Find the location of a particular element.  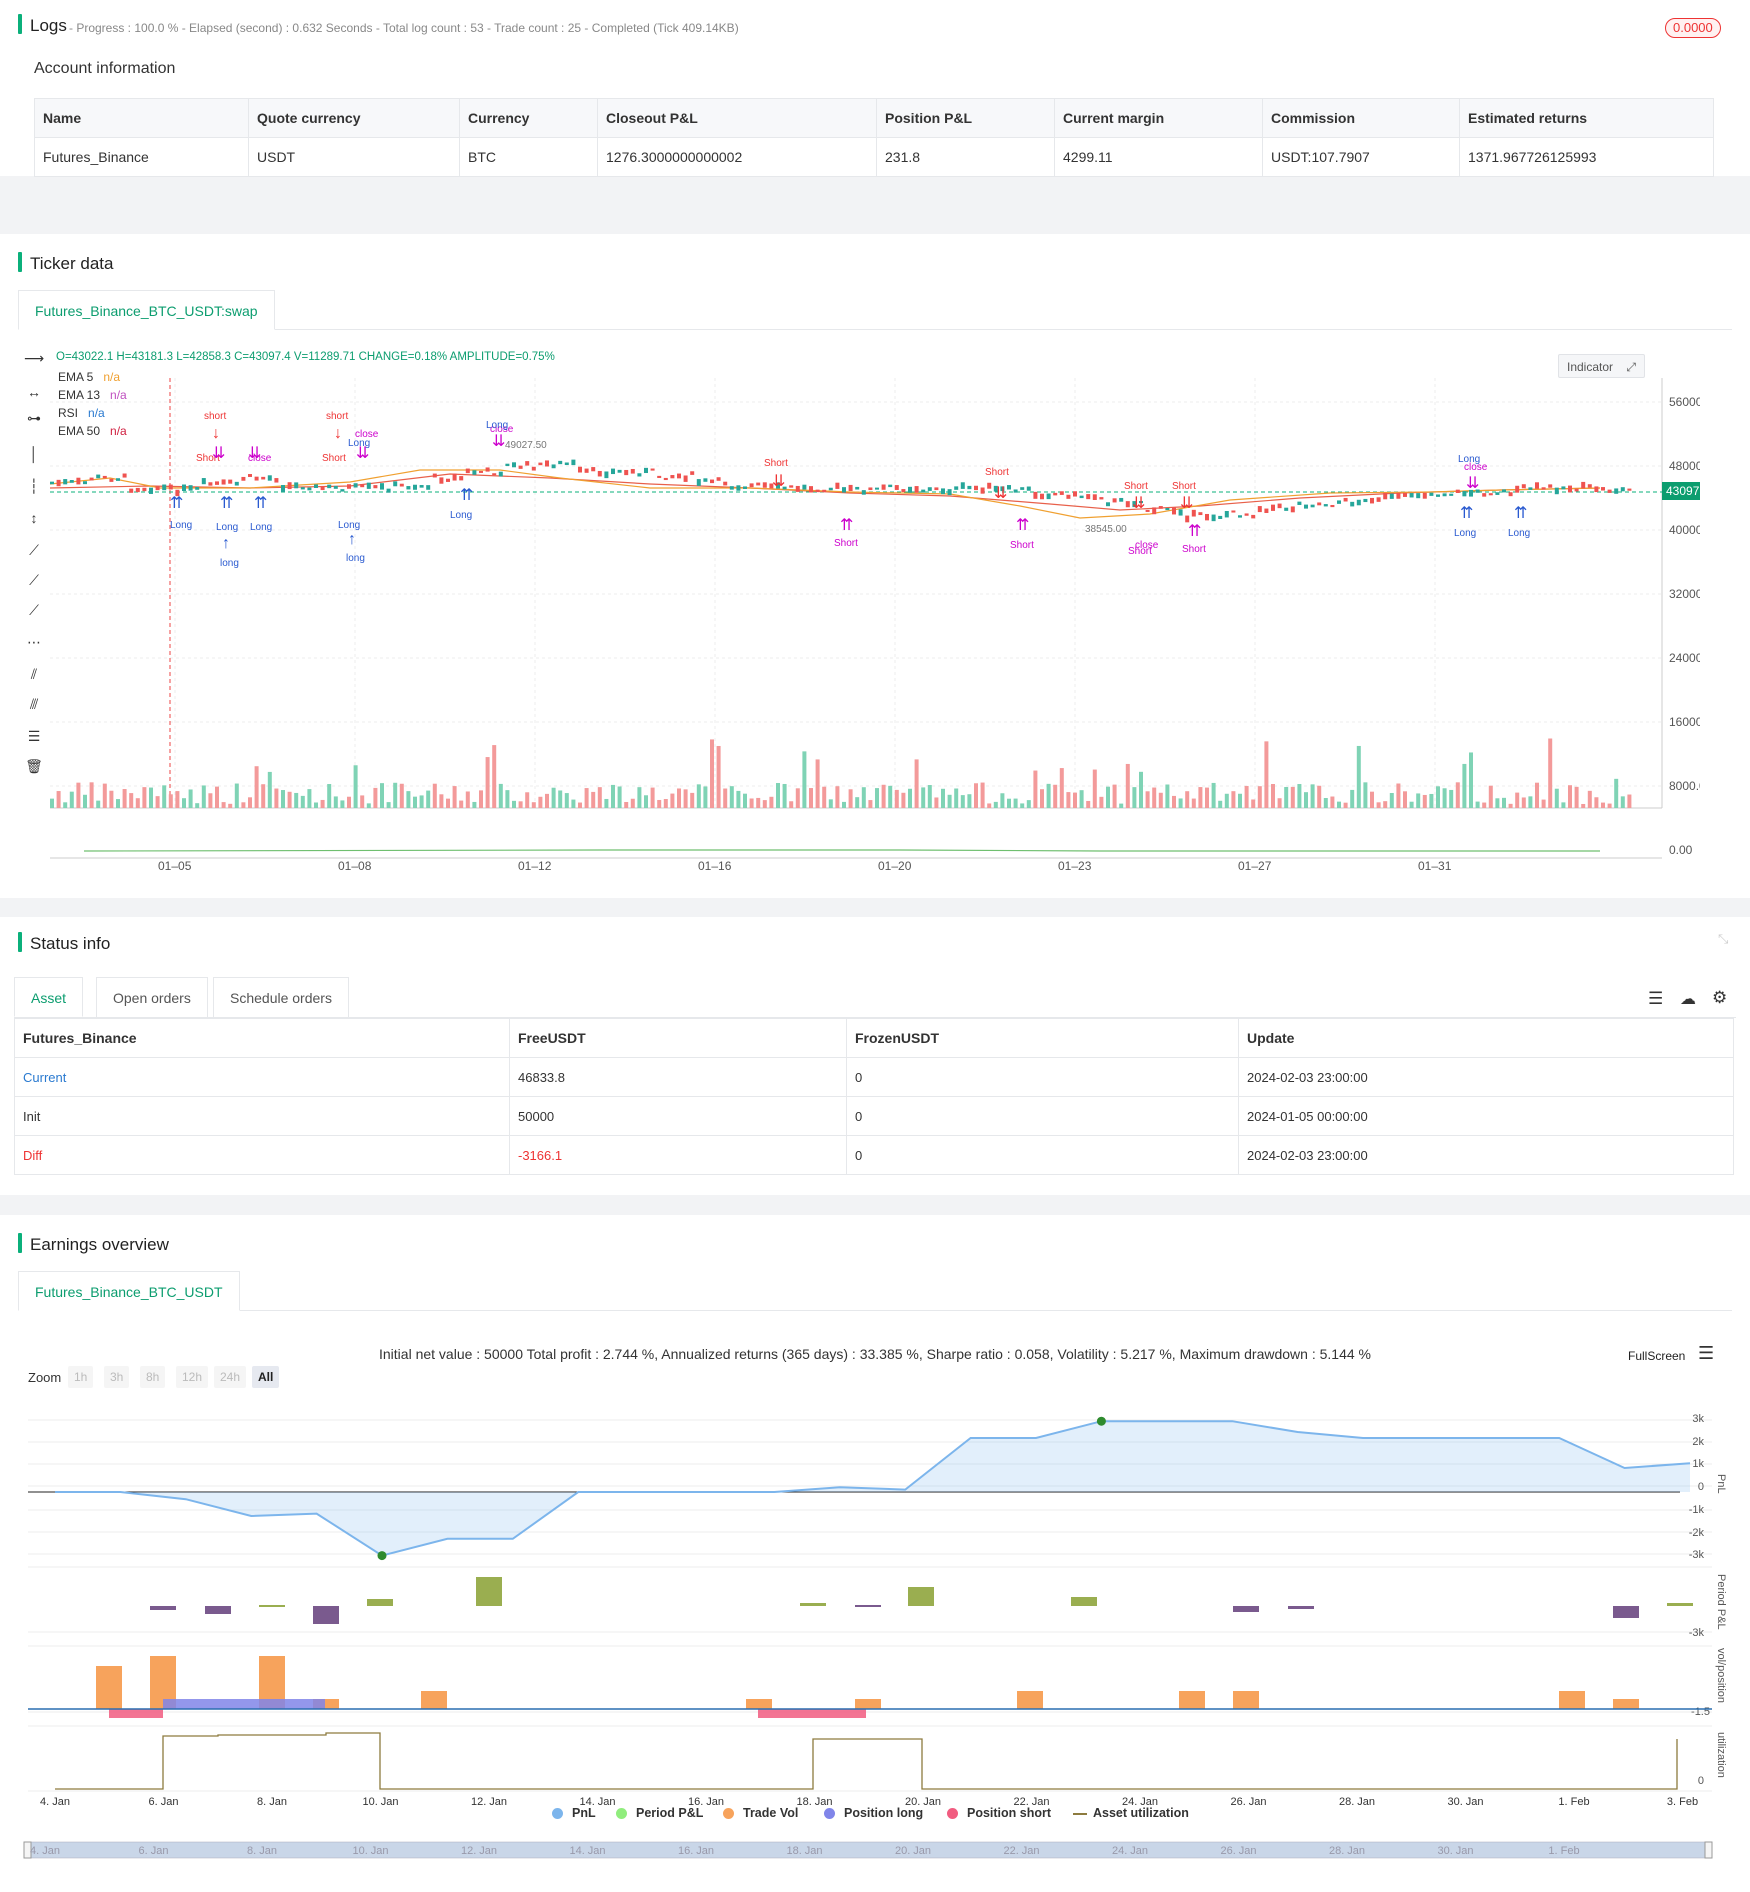

high-price-marker: 49027.50 is located at coordinates (526, 445).